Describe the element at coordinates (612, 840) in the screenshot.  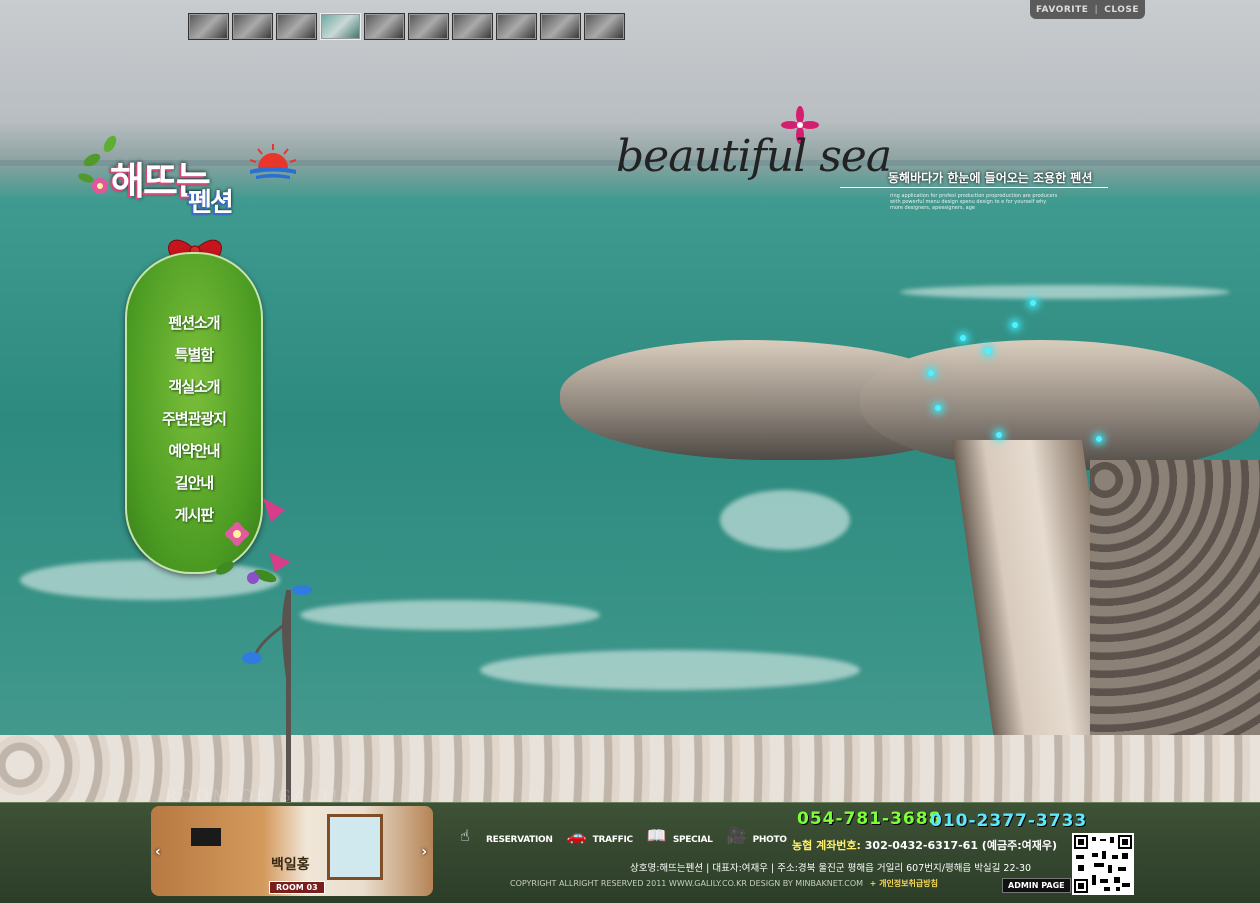
I see `traffic-label: TRAFFIC` at that location.